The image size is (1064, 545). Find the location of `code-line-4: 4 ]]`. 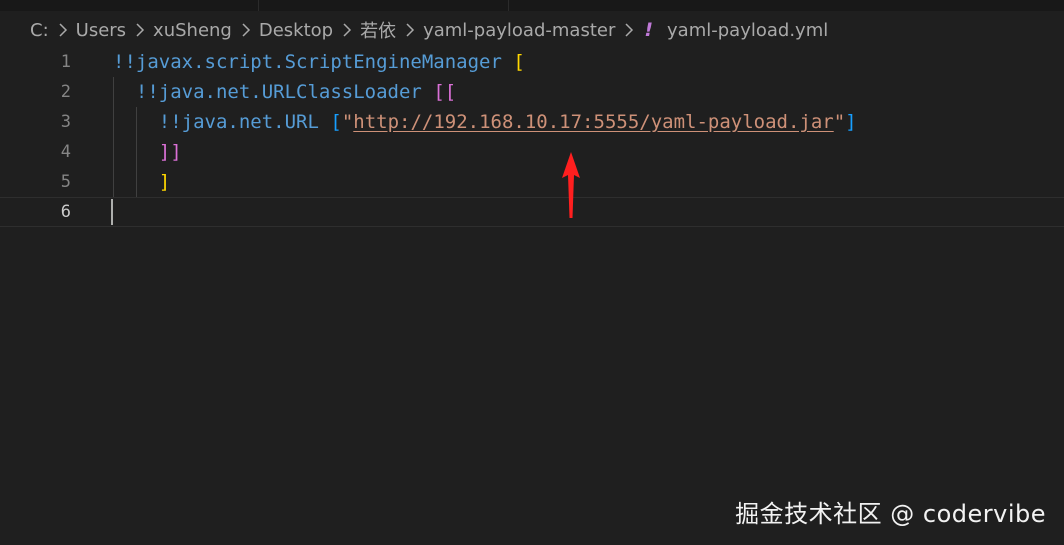

code-line-4: 4 ]] is located at coordinates (532, 152).